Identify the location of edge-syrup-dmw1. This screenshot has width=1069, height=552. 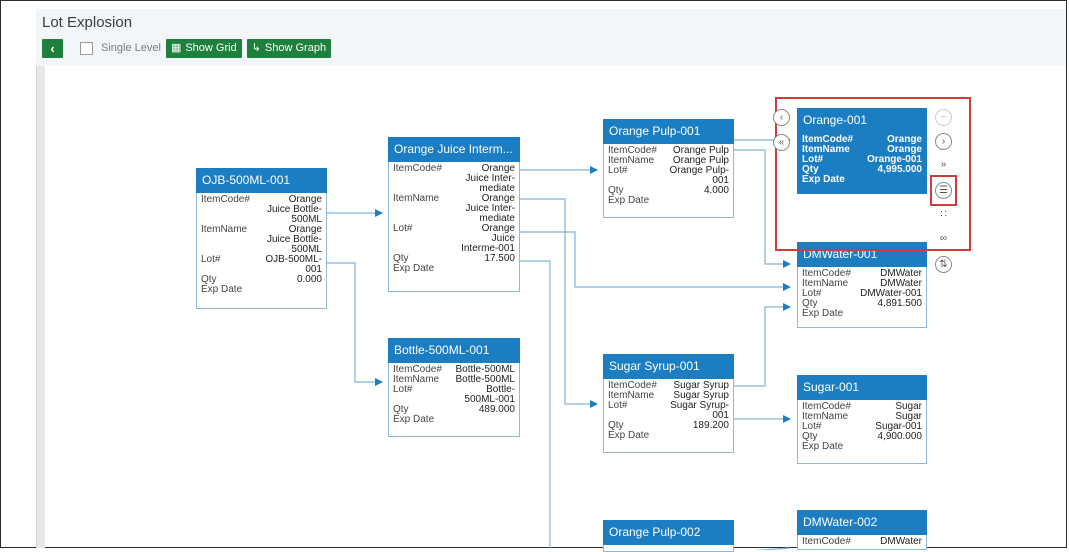
(762, 345).